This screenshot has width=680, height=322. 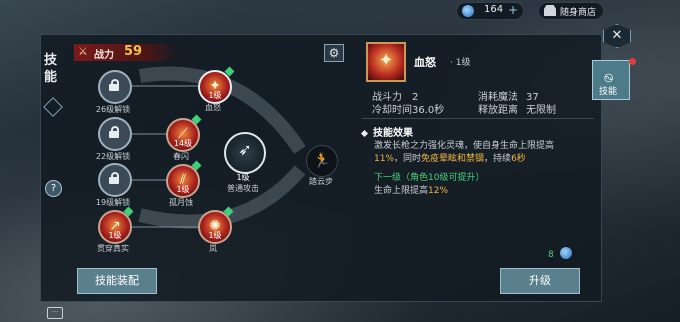 What do you see at coordinates (608, 92) in the screenshot?
I see `tab-skill-label: 技能` at bounding box center [608, 92].